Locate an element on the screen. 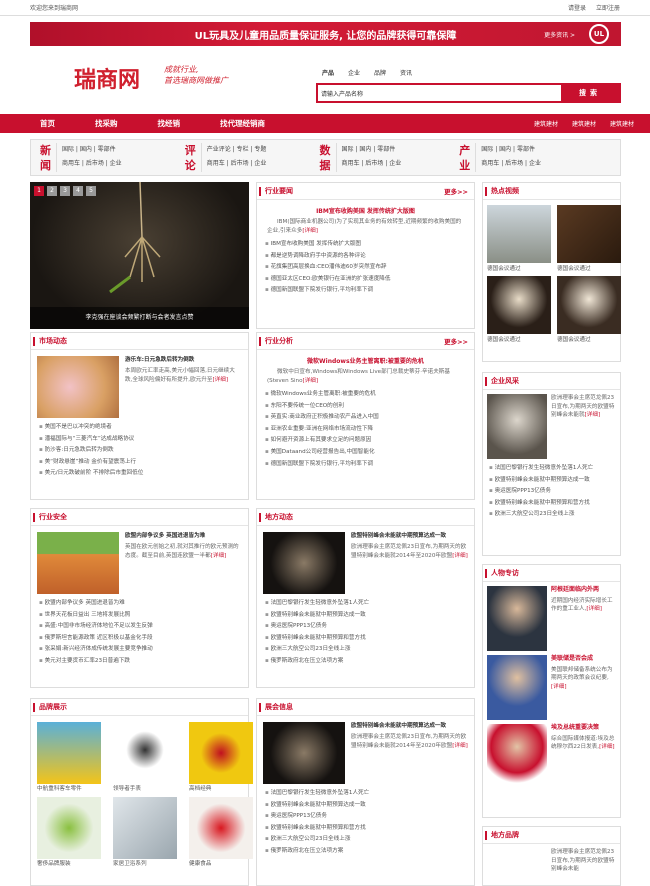  cat-links: 产业评论 | 专栏 | 专题 is located at coordinates (237, 150).